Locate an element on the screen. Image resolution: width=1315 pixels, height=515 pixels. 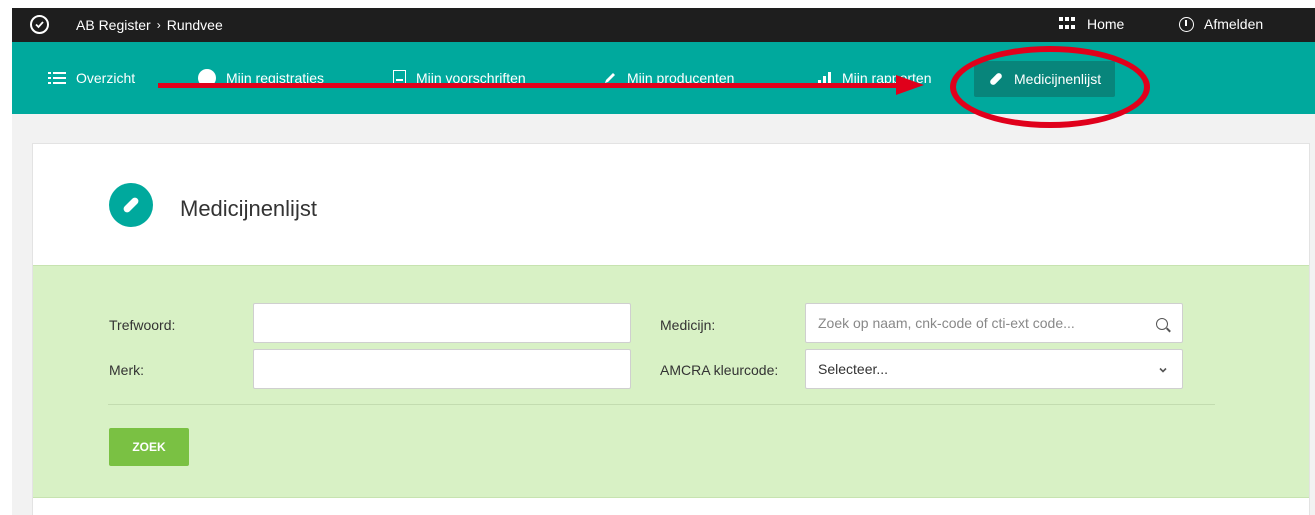
list-icon is located at coordinates (57, 78).